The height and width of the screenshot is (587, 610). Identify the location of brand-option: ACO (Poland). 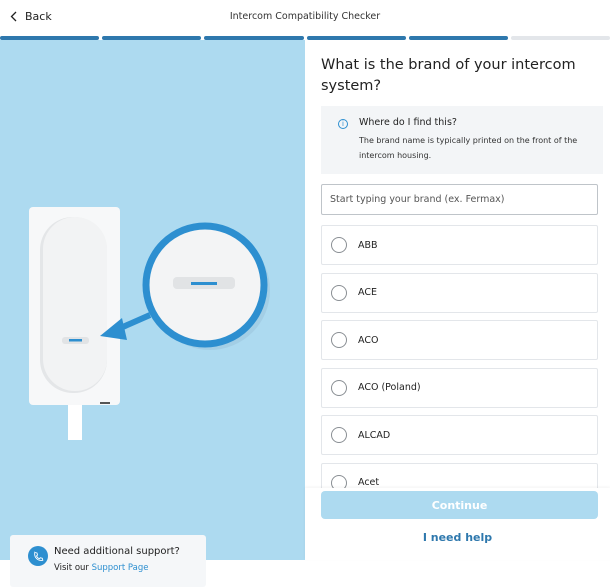
(459, 387).